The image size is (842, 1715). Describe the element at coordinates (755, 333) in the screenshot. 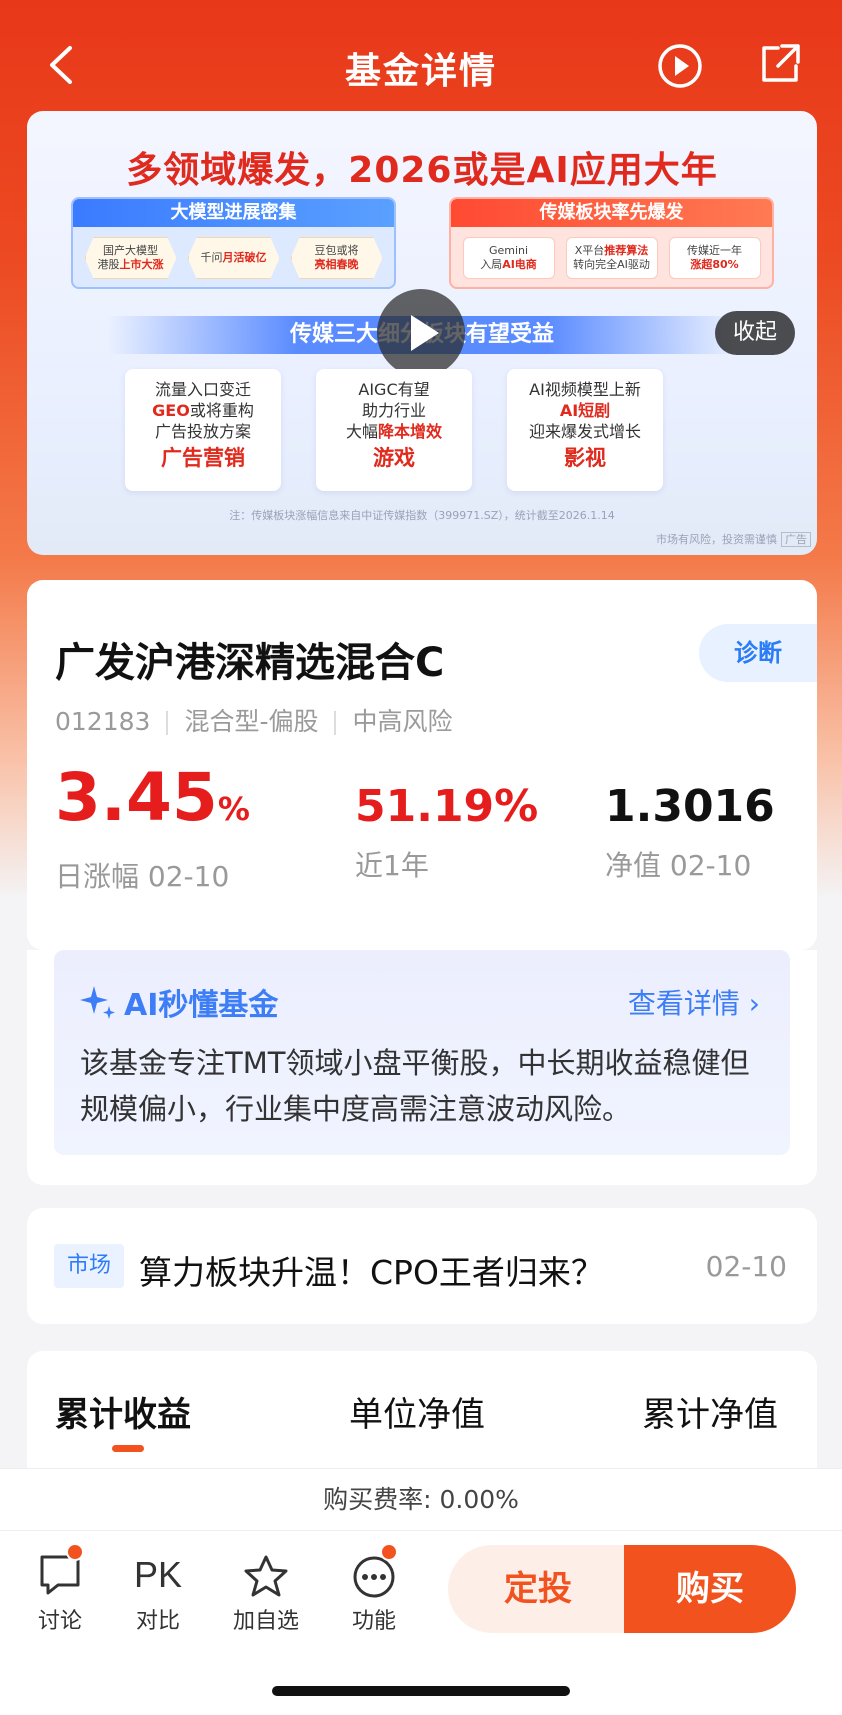

I see `collapse-button: 收起` at that location.